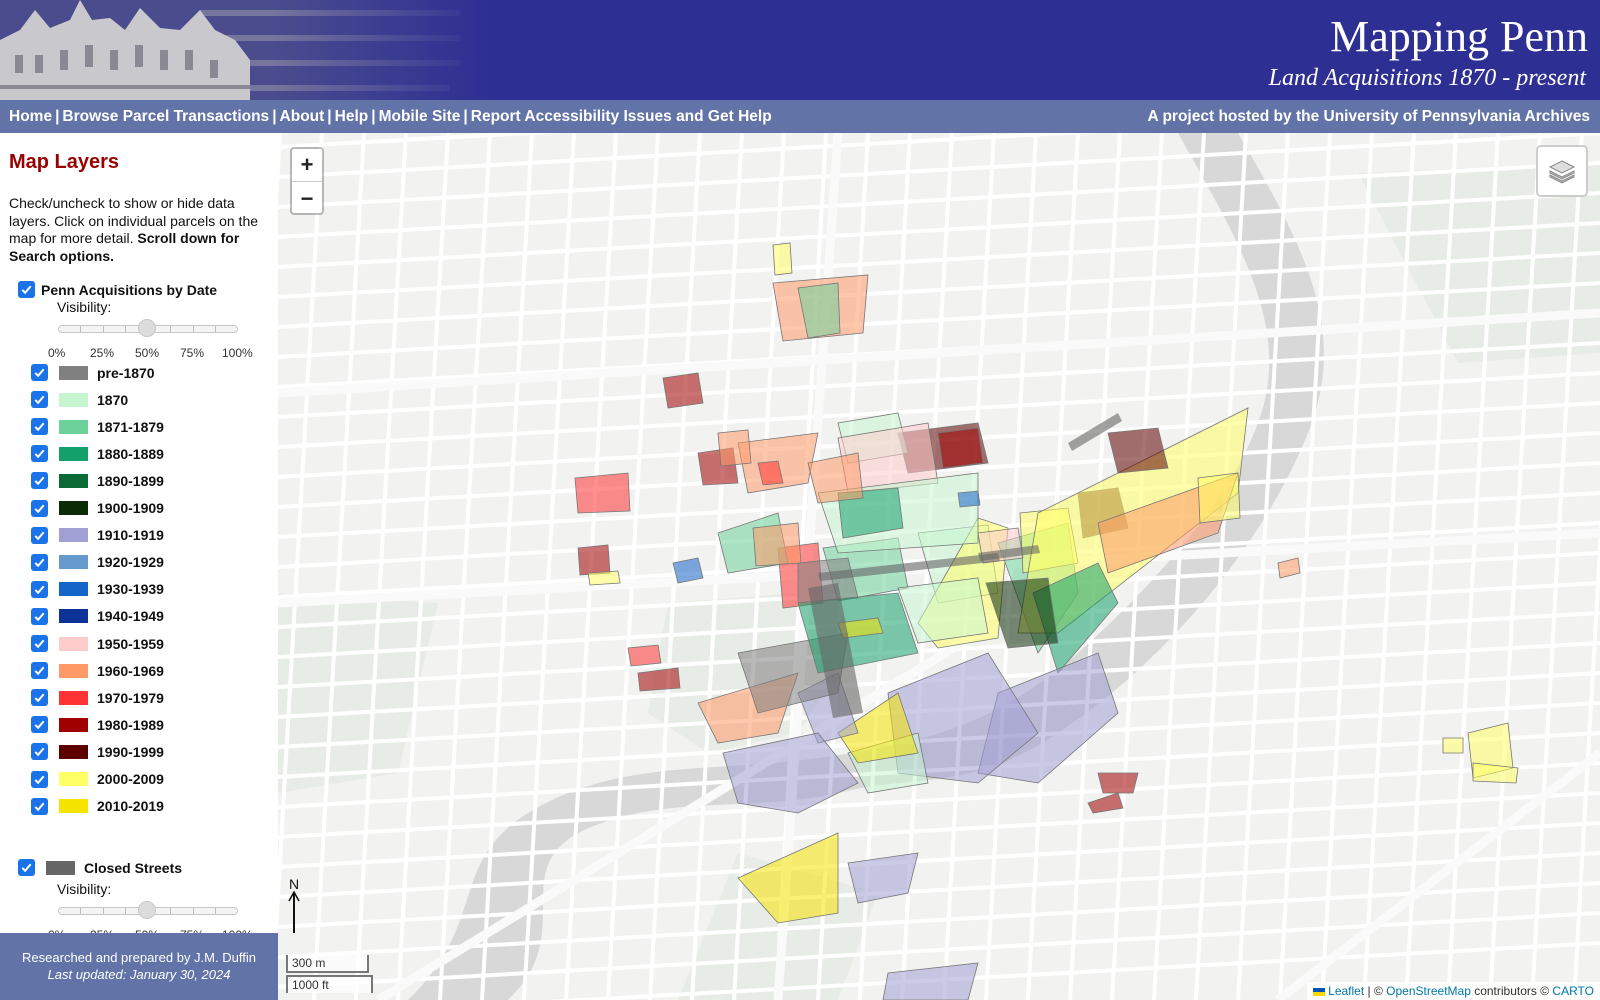 The height and width of the screenshot is (1000, 1600). Describe the element at coordinates (1428, 991) in the screenshot. I see `openstreetmap-link: OpenStreetMap` at that location.